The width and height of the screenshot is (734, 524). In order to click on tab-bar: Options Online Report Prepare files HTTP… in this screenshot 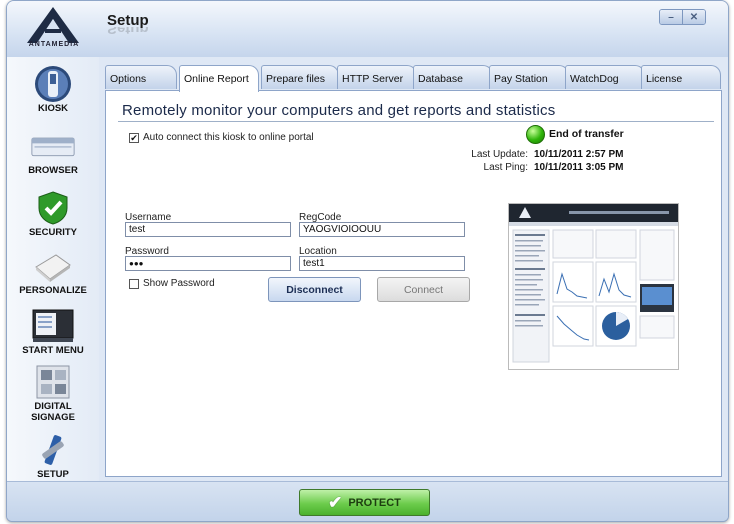, I will do `click(415, 78)`.